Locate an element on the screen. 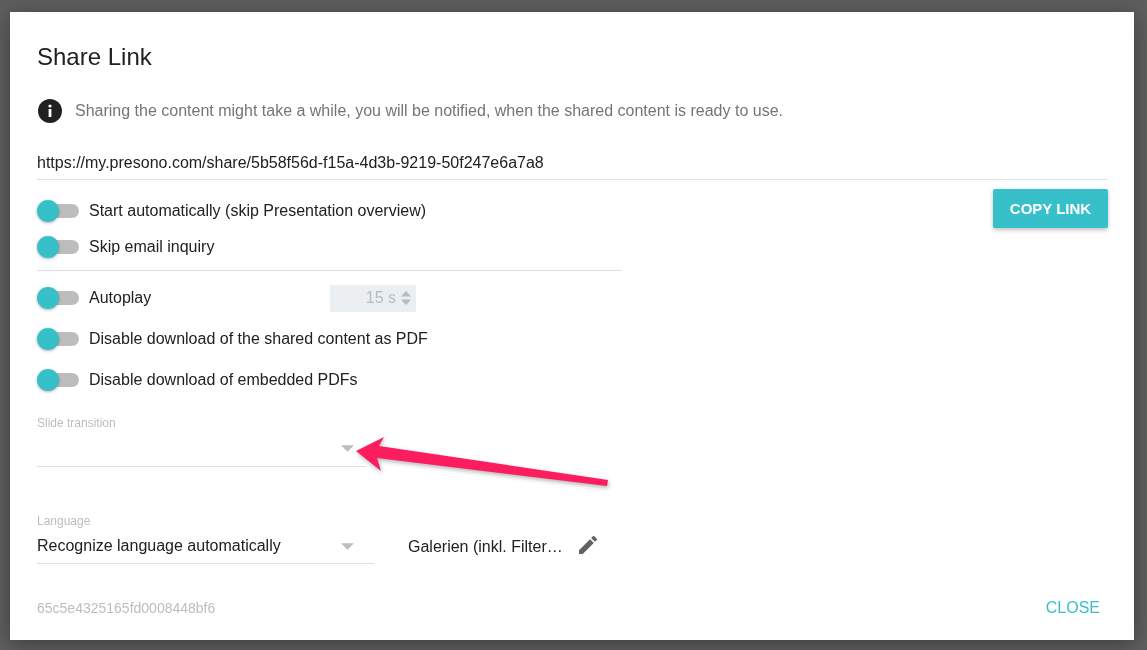 This screenshot has width=1147, height=650. close-button: CLOSE is located at coordinates (1072, 608).